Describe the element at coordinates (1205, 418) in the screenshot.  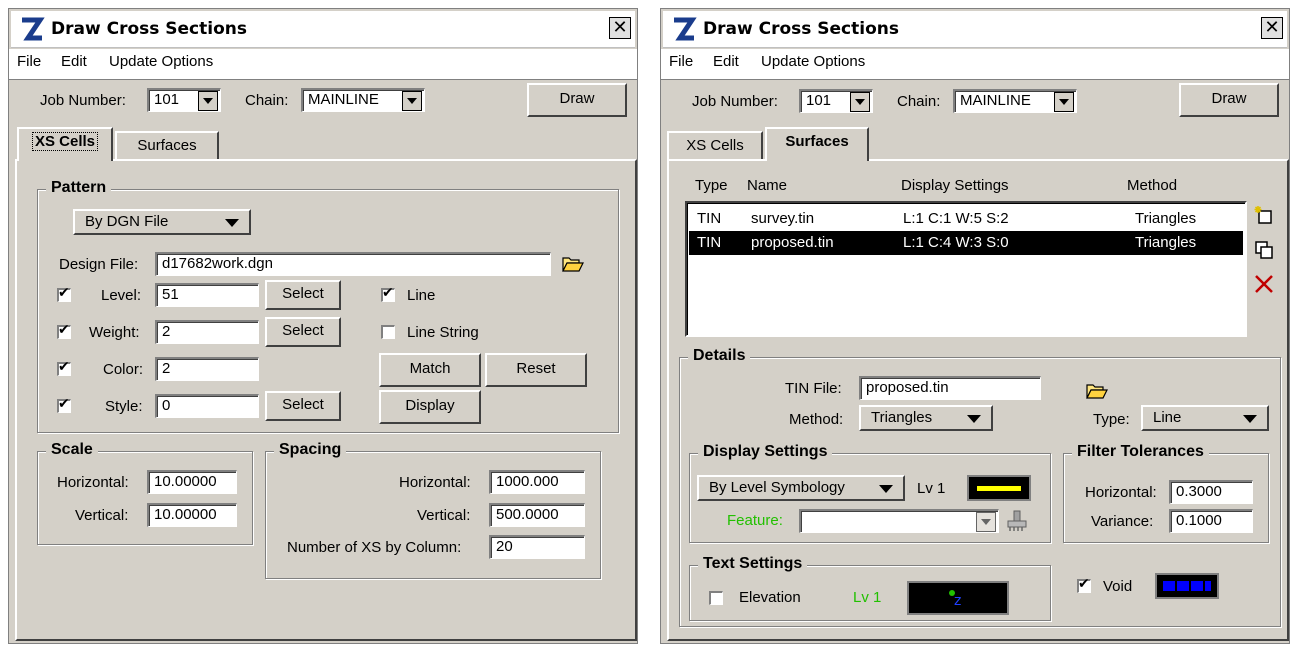
I see `type-dropdown: Line` at that location.